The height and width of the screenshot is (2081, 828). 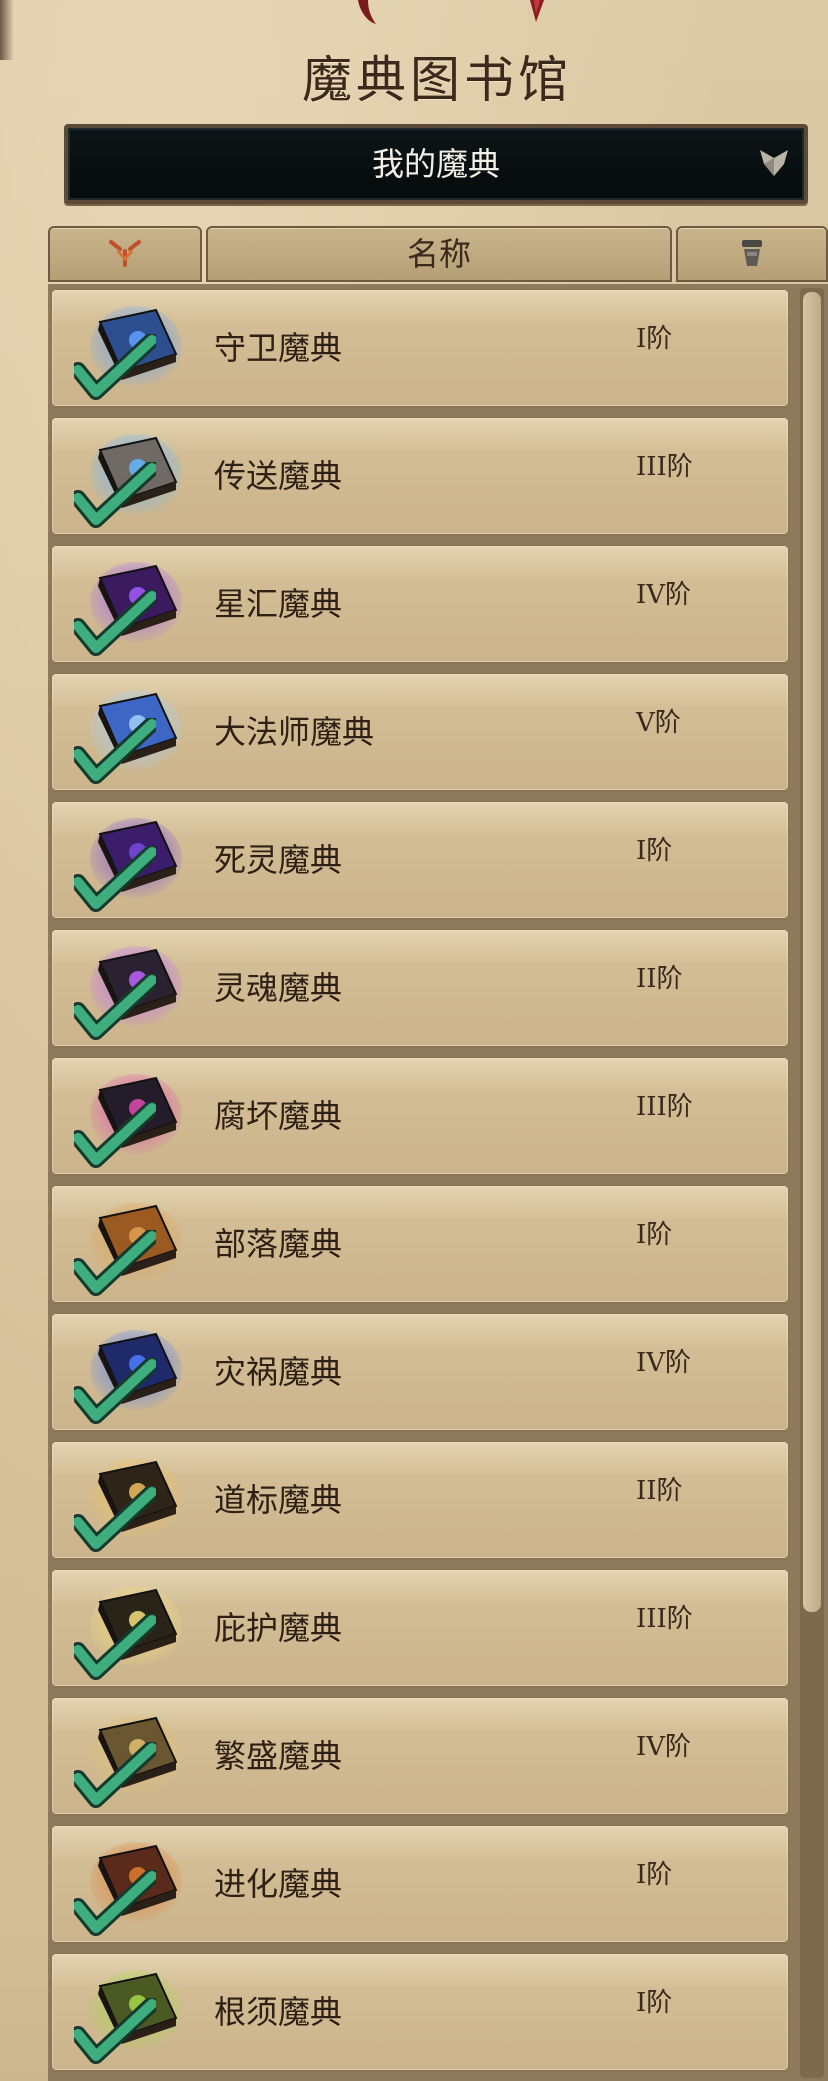 I want to click on grimoire-row: 守卫魔典 I阶, so click(x=420, y=348).